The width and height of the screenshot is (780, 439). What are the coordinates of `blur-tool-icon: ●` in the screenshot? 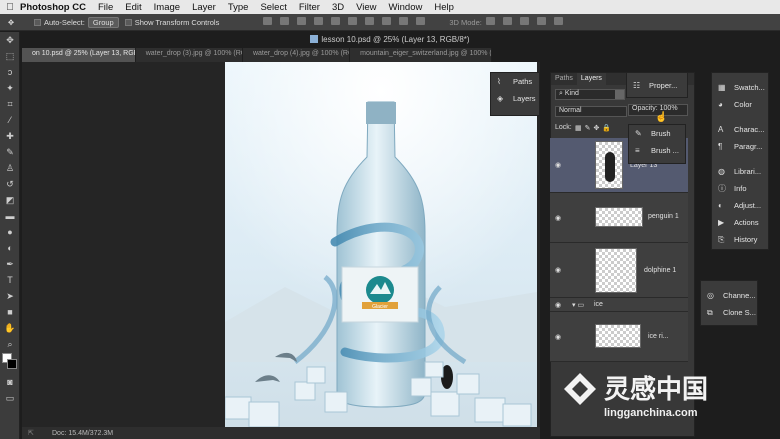 It's located at (10, 232).